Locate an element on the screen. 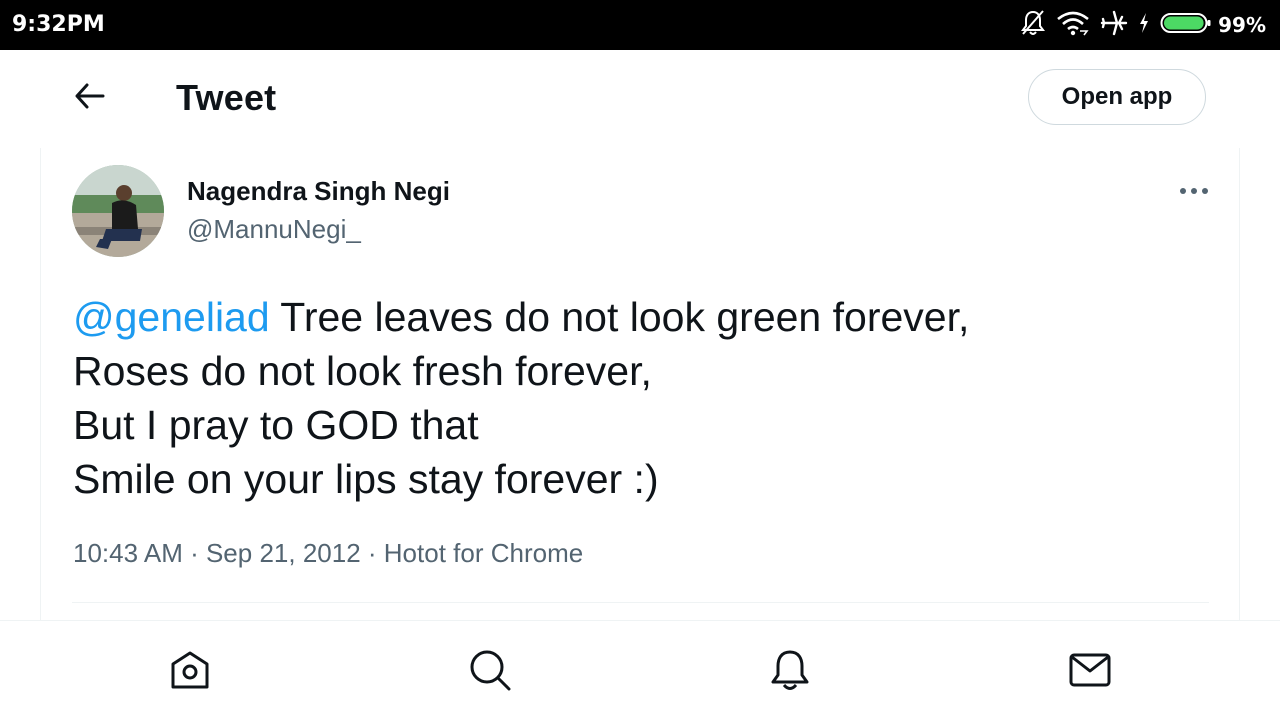 The width and height of the screenshot is (1280, 721). bell-off-icon is located at coordinates (1033, 25).